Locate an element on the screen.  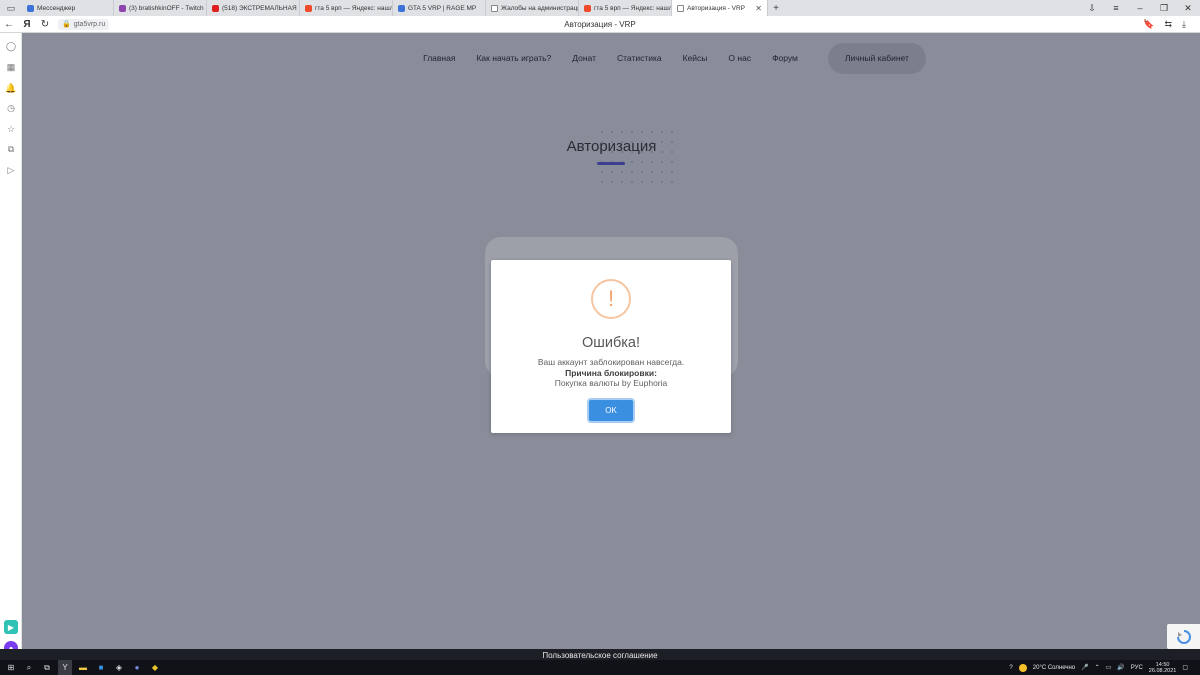
tab-label: GTA 5 VRP | RAGE MP is located at coordinates (442, 8).